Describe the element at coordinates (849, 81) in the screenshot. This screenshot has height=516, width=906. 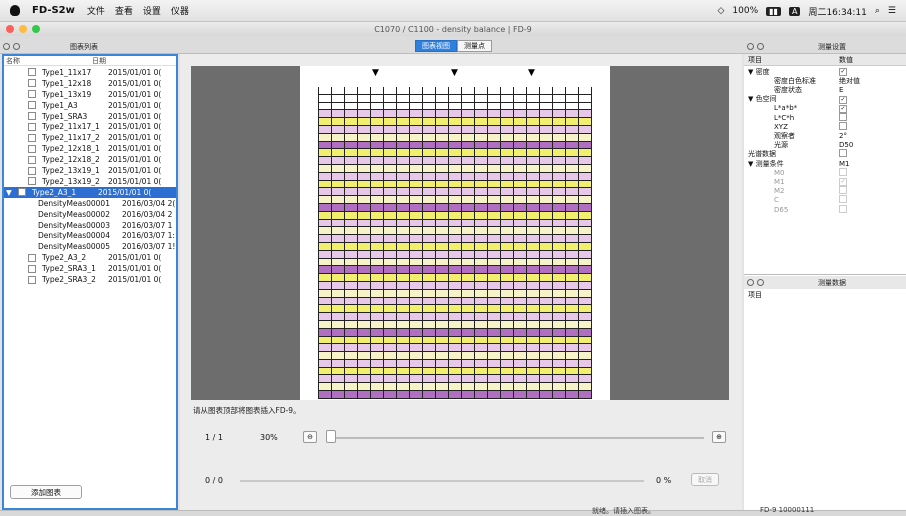
I see `setting-value: 绝对值` at that location.